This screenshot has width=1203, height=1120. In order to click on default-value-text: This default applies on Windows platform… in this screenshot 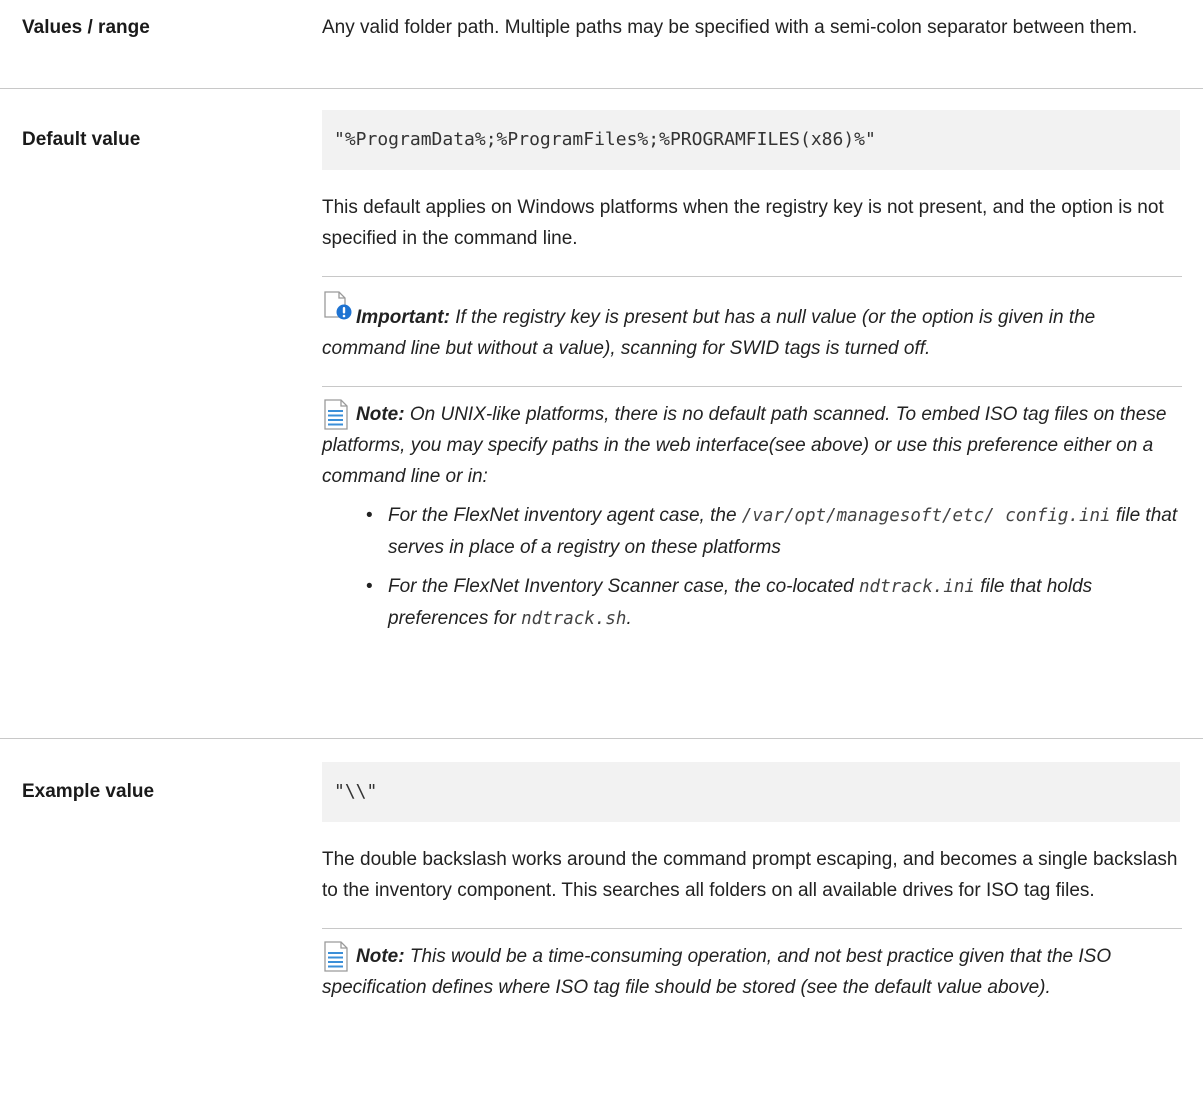, I will do `click(743, 223)`.